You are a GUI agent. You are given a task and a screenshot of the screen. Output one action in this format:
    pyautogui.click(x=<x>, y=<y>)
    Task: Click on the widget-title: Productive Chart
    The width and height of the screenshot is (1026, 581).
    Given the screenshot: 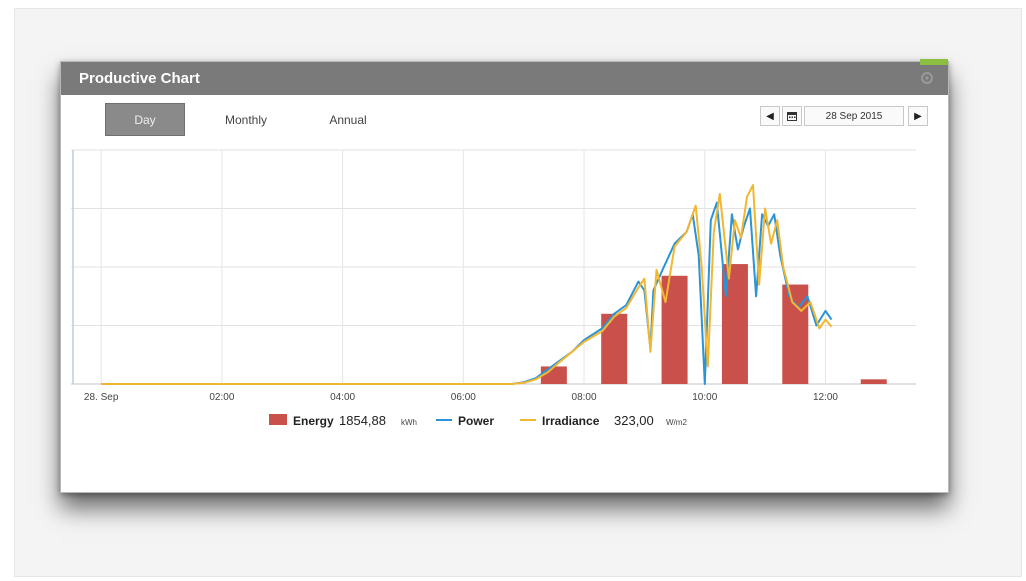 What is the action you would take?
    pyautogui.click(x=139, y=78)
    